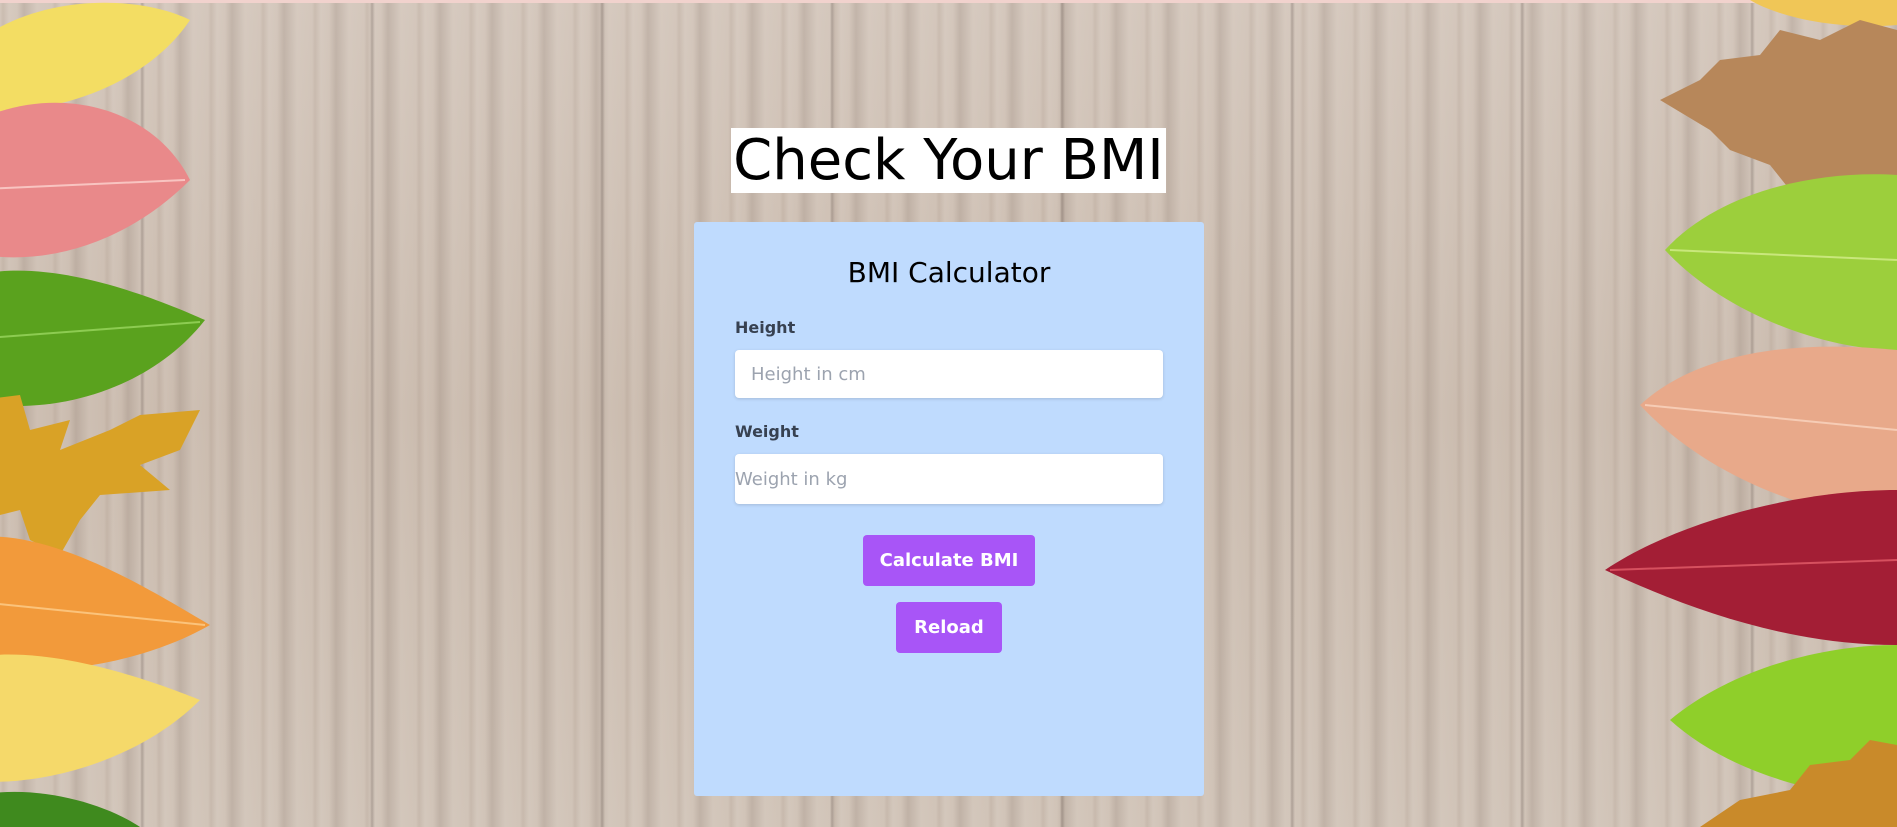 Image resolution: width=1897 pixels, height=827 pixels. I want to click on leaf-oak-gold, so click(100, 475).